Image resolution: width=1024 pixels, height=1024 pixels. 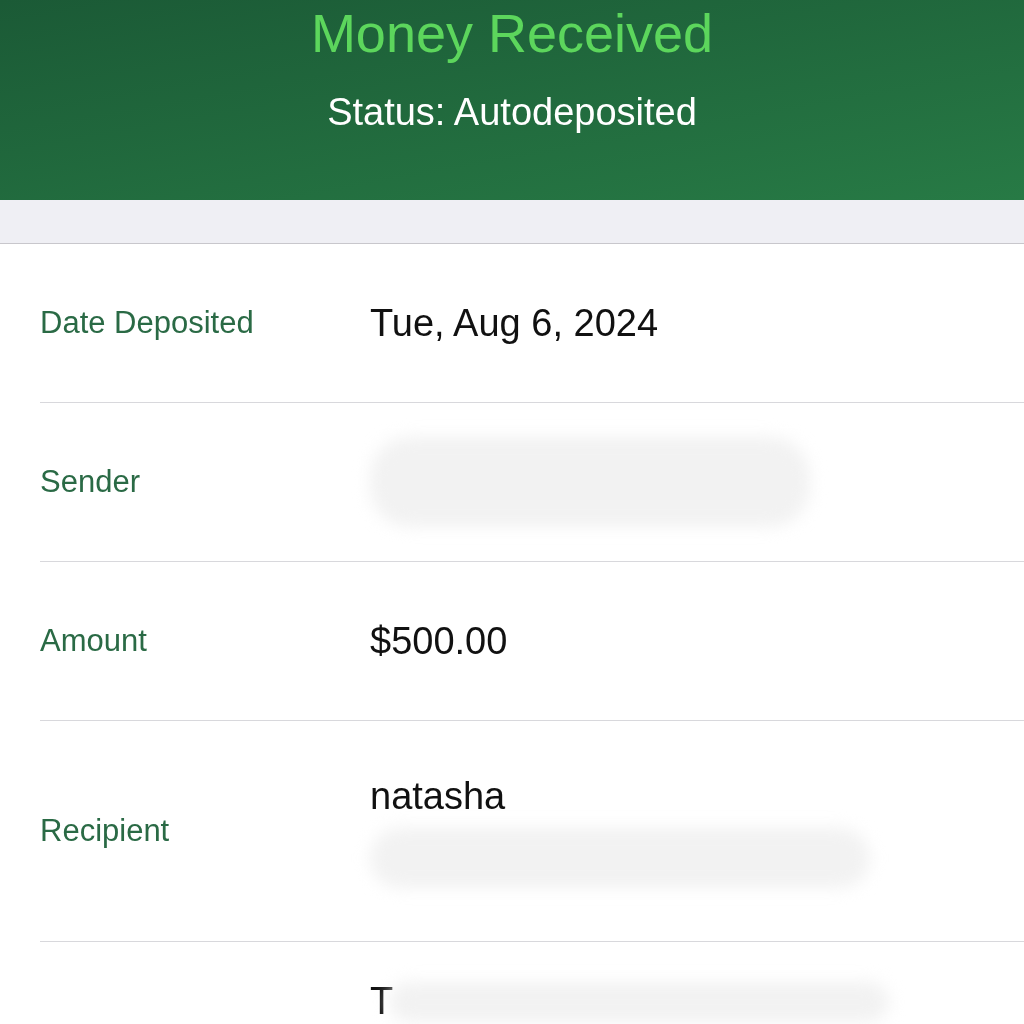 What do you see at coordinates (147, 323) in the screenshot?
I see `field-label: Date Deposited` at bounding box center [147, 323].